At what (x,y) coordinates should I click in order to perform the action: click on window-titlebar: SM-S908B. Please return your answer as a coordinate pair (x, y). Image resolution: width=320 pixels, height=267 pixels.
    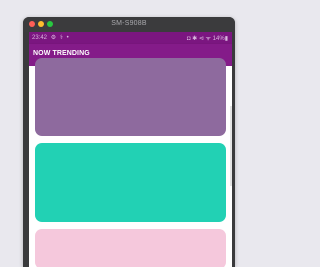
    Looking at the image, I should click on (129, 24).